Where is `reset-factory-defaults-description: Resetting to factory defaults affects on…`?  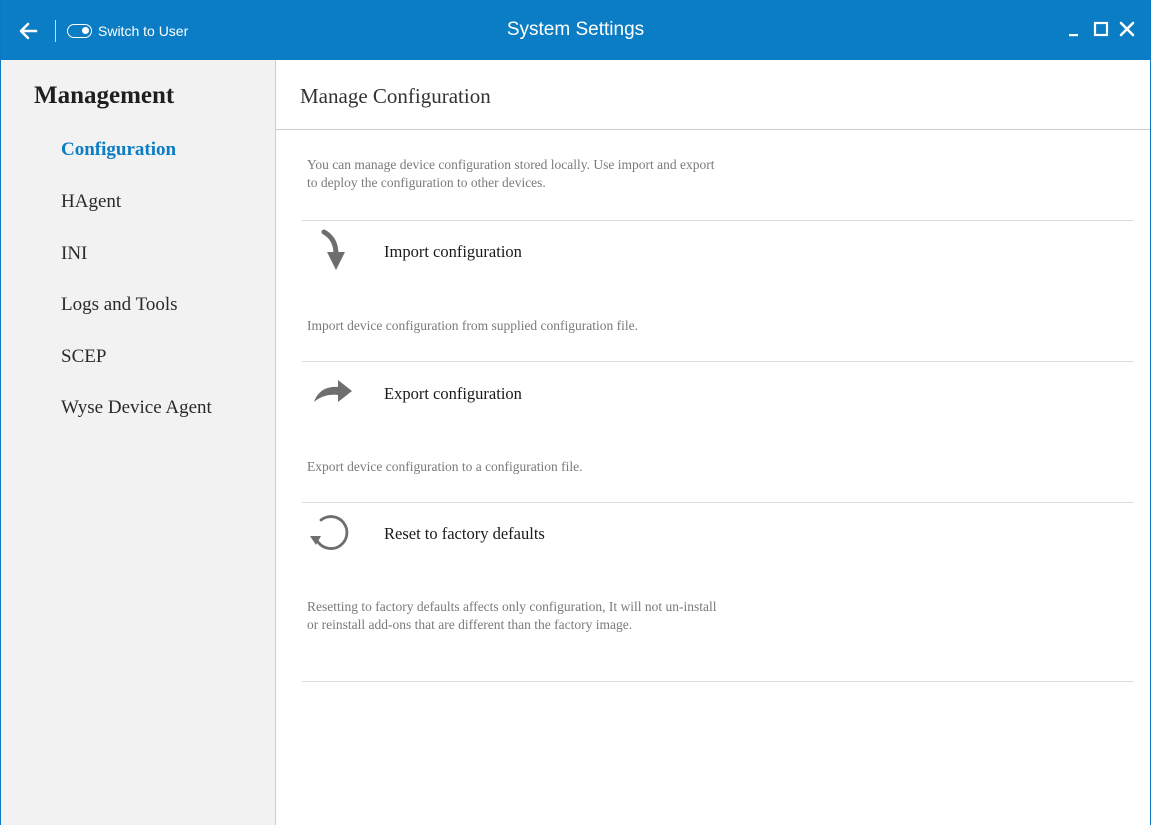
reset-factory-defaults-description: Resetting to factory defaults affects on… is located at coordinates (512, 615).